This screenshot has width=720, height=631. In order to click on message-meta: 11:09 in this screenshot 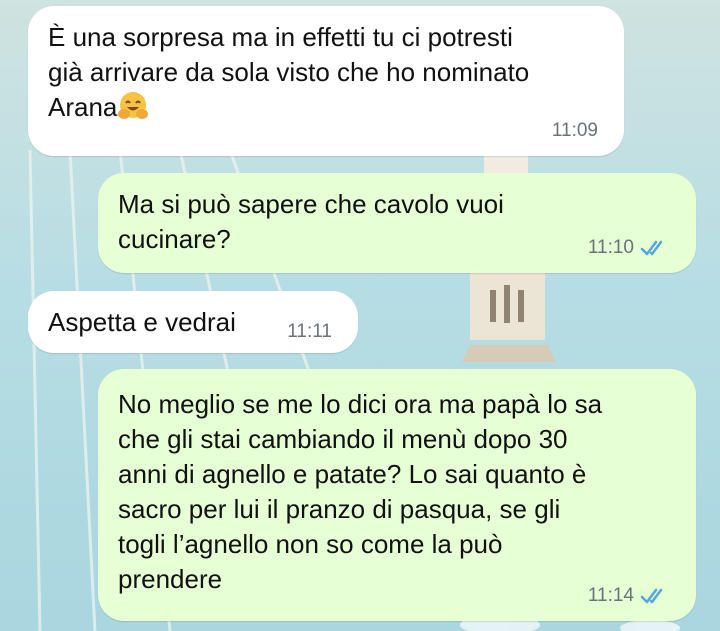, I will do `click(575, 131)`.